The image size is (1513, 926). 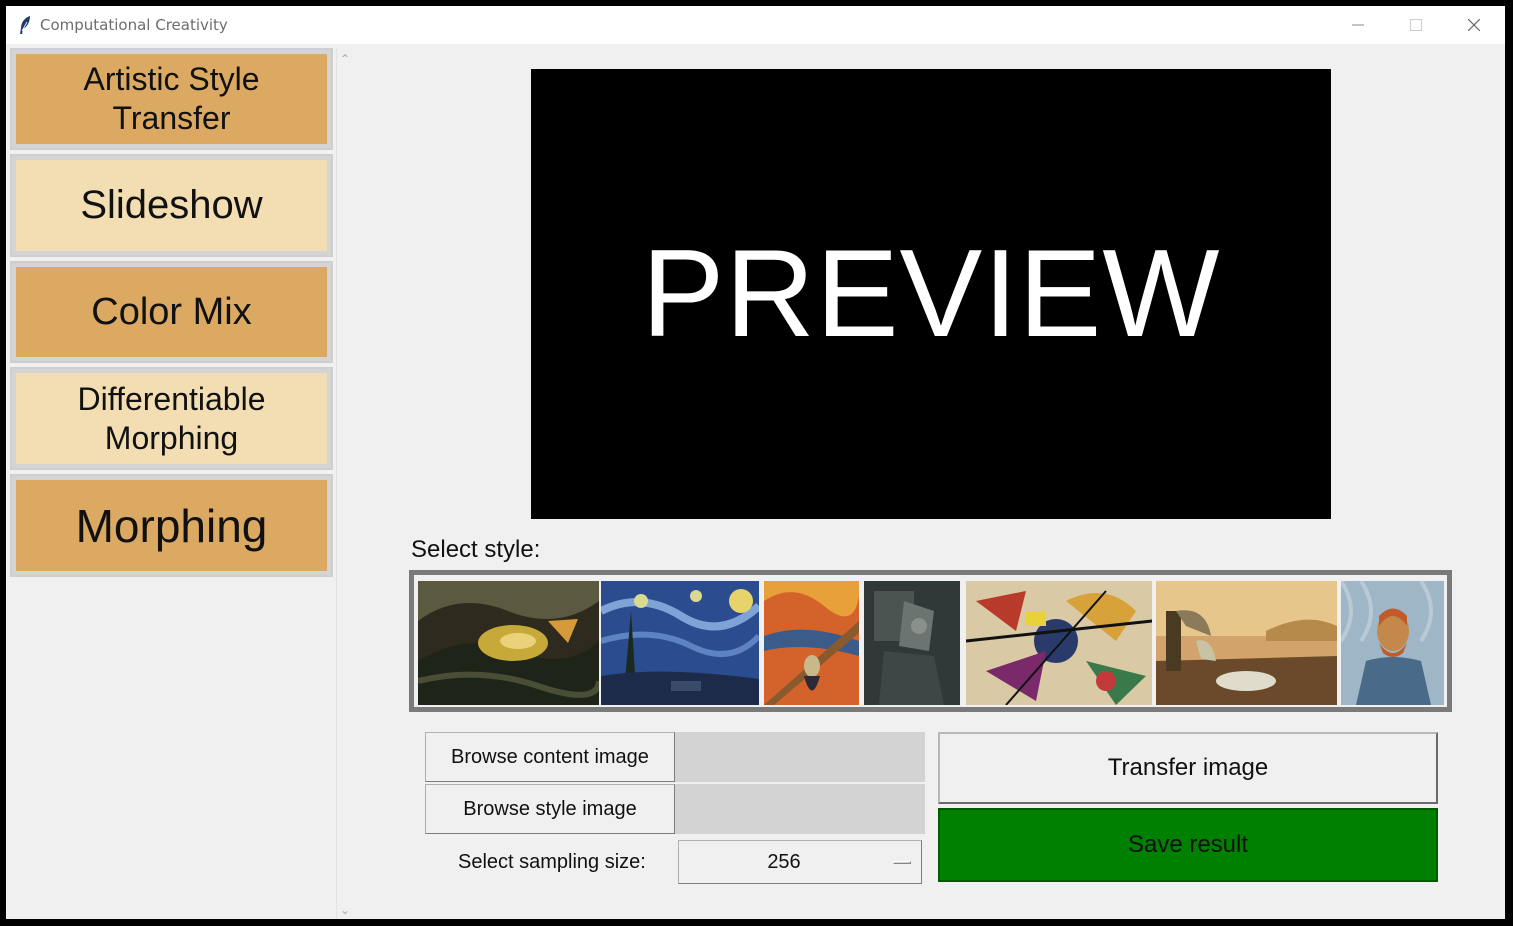 I want to click on browse-style-button: Browse style image, so click(x=550, y=809).